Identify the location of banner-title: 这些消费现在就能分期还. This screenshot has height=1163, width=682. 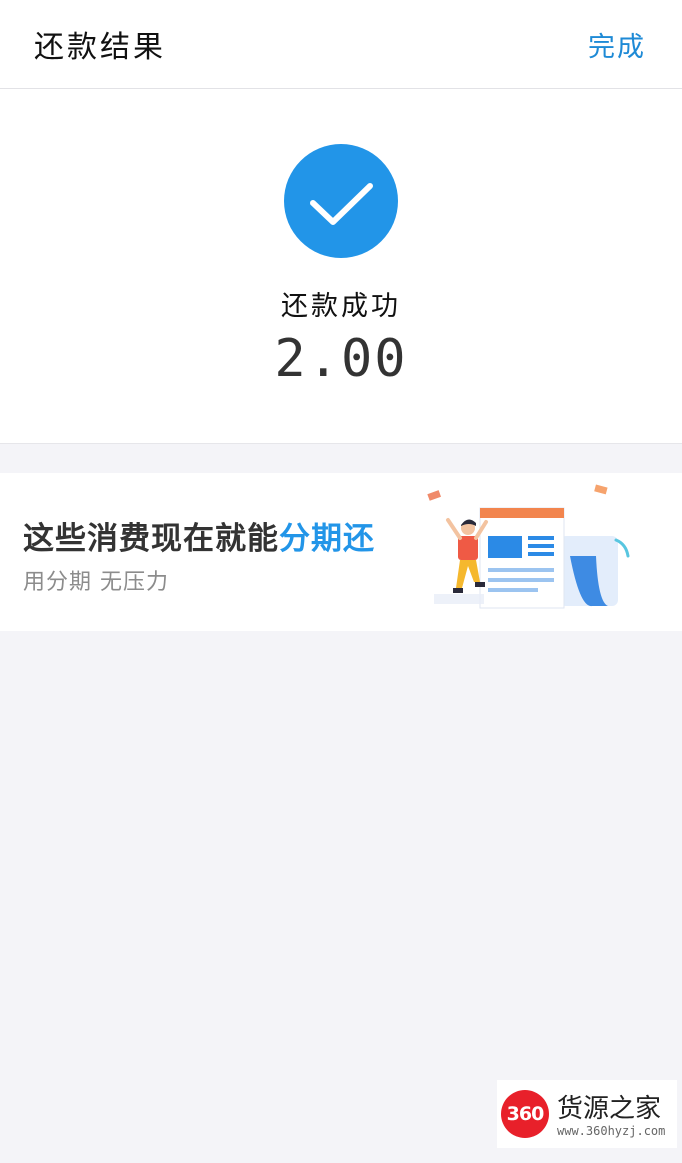
(199, 535).